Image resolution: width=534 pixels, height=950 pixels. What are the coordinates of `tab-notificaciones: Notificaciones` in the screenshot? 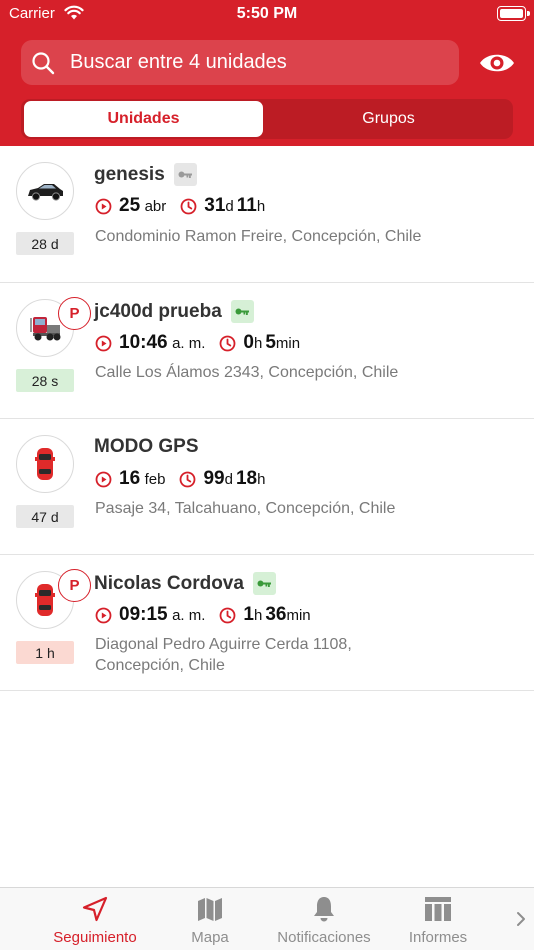 It's located at (324, 919).